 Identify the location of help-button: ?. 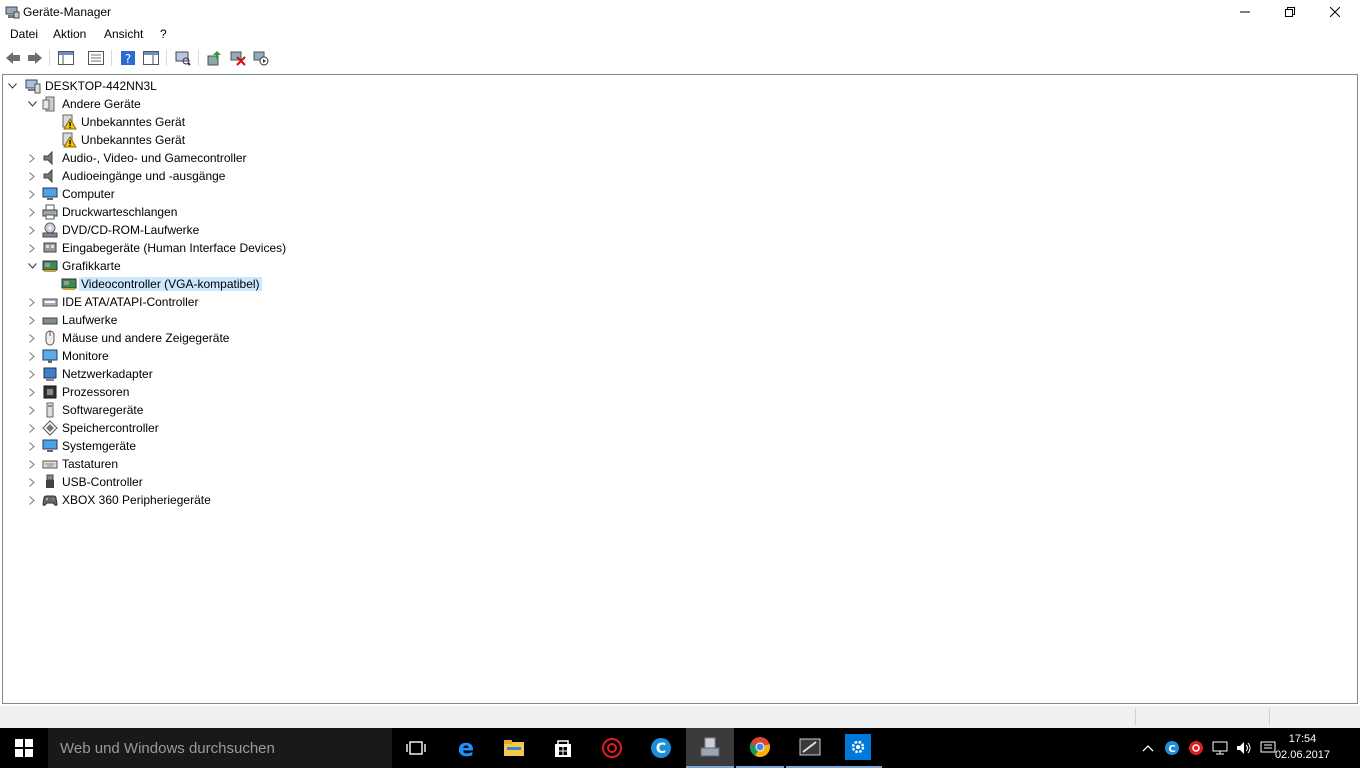
(128, 58).